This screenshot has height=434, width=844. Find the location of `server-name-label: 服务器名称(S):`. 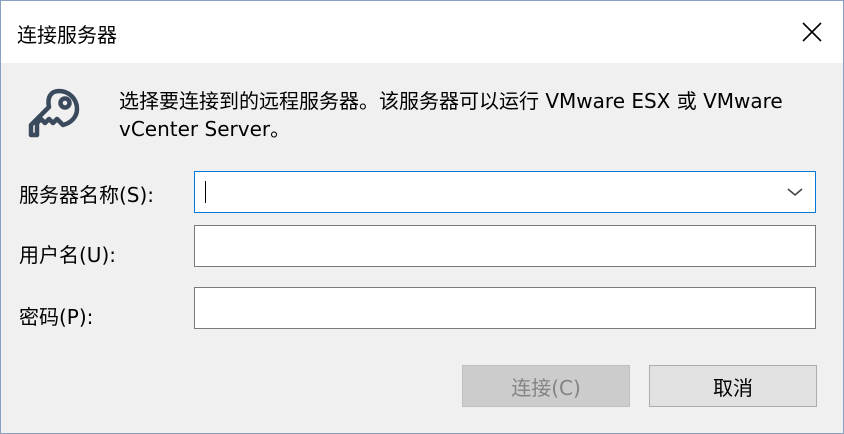

server-name-label: 服务器名称(S): is located at coordinates (87, 195).